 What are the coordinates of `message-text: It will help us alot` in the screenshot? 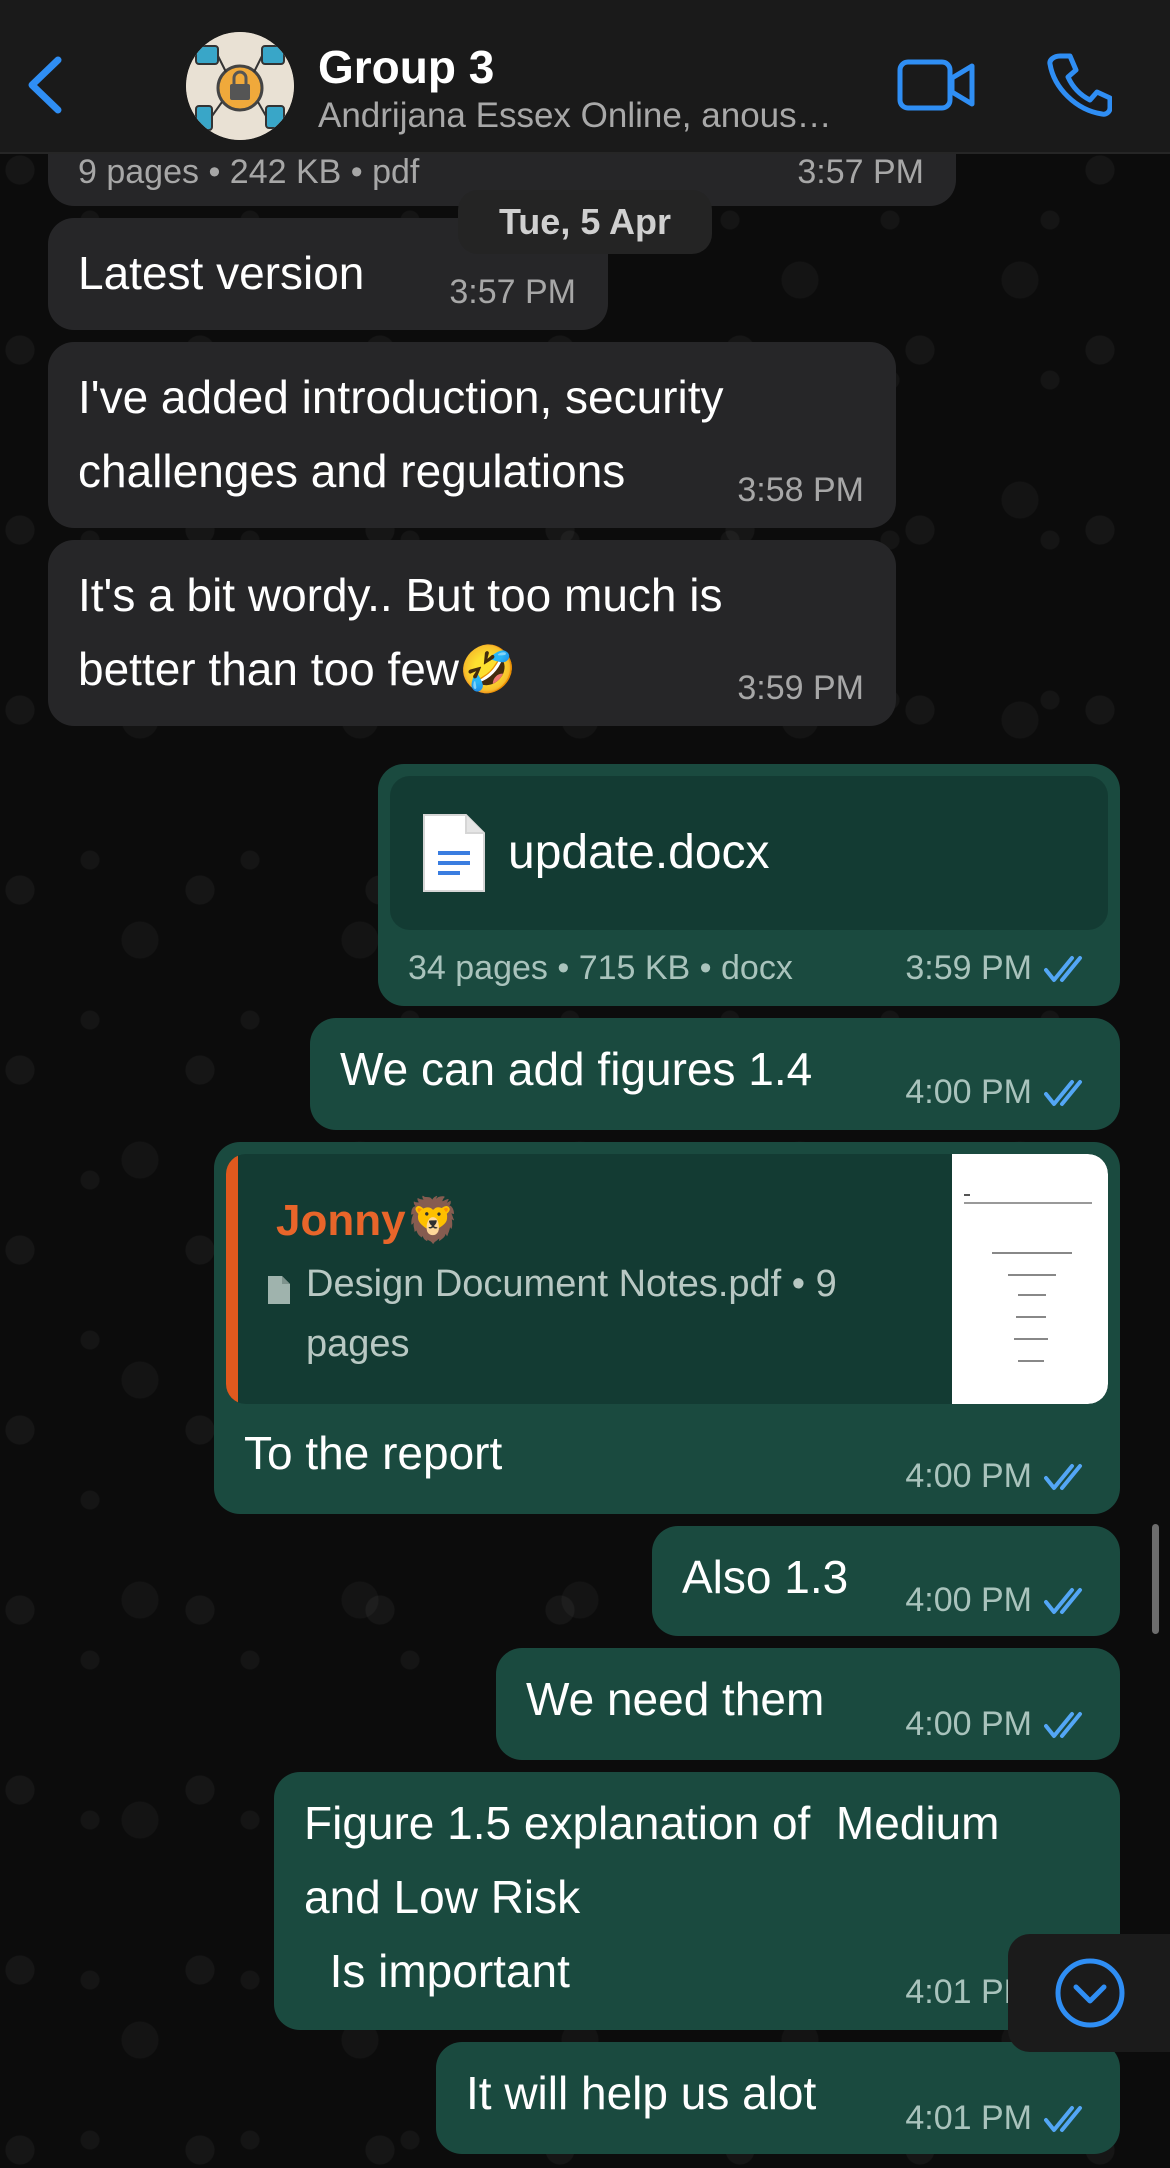 It's located at (641, 2093).